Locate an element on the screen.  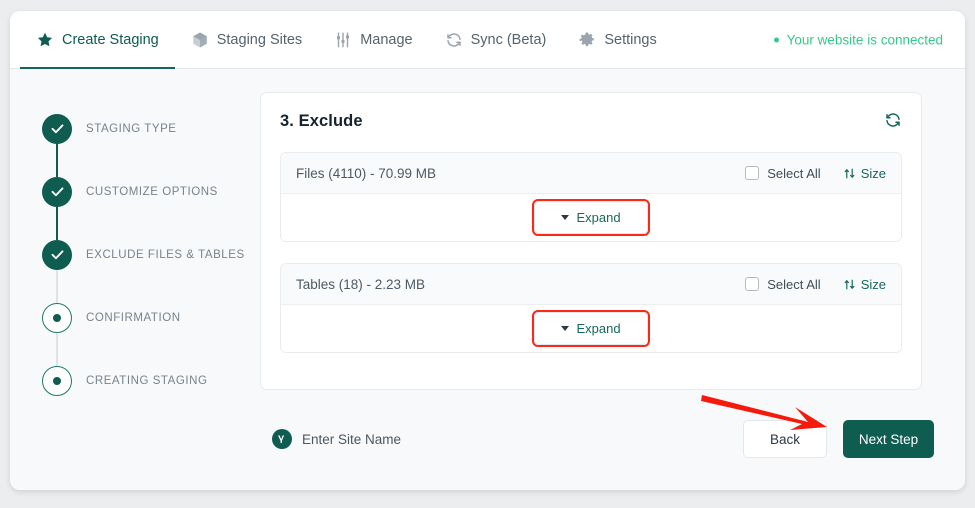
step-creating-staging: CREATING STAGING is located at coordinates (151, 380).